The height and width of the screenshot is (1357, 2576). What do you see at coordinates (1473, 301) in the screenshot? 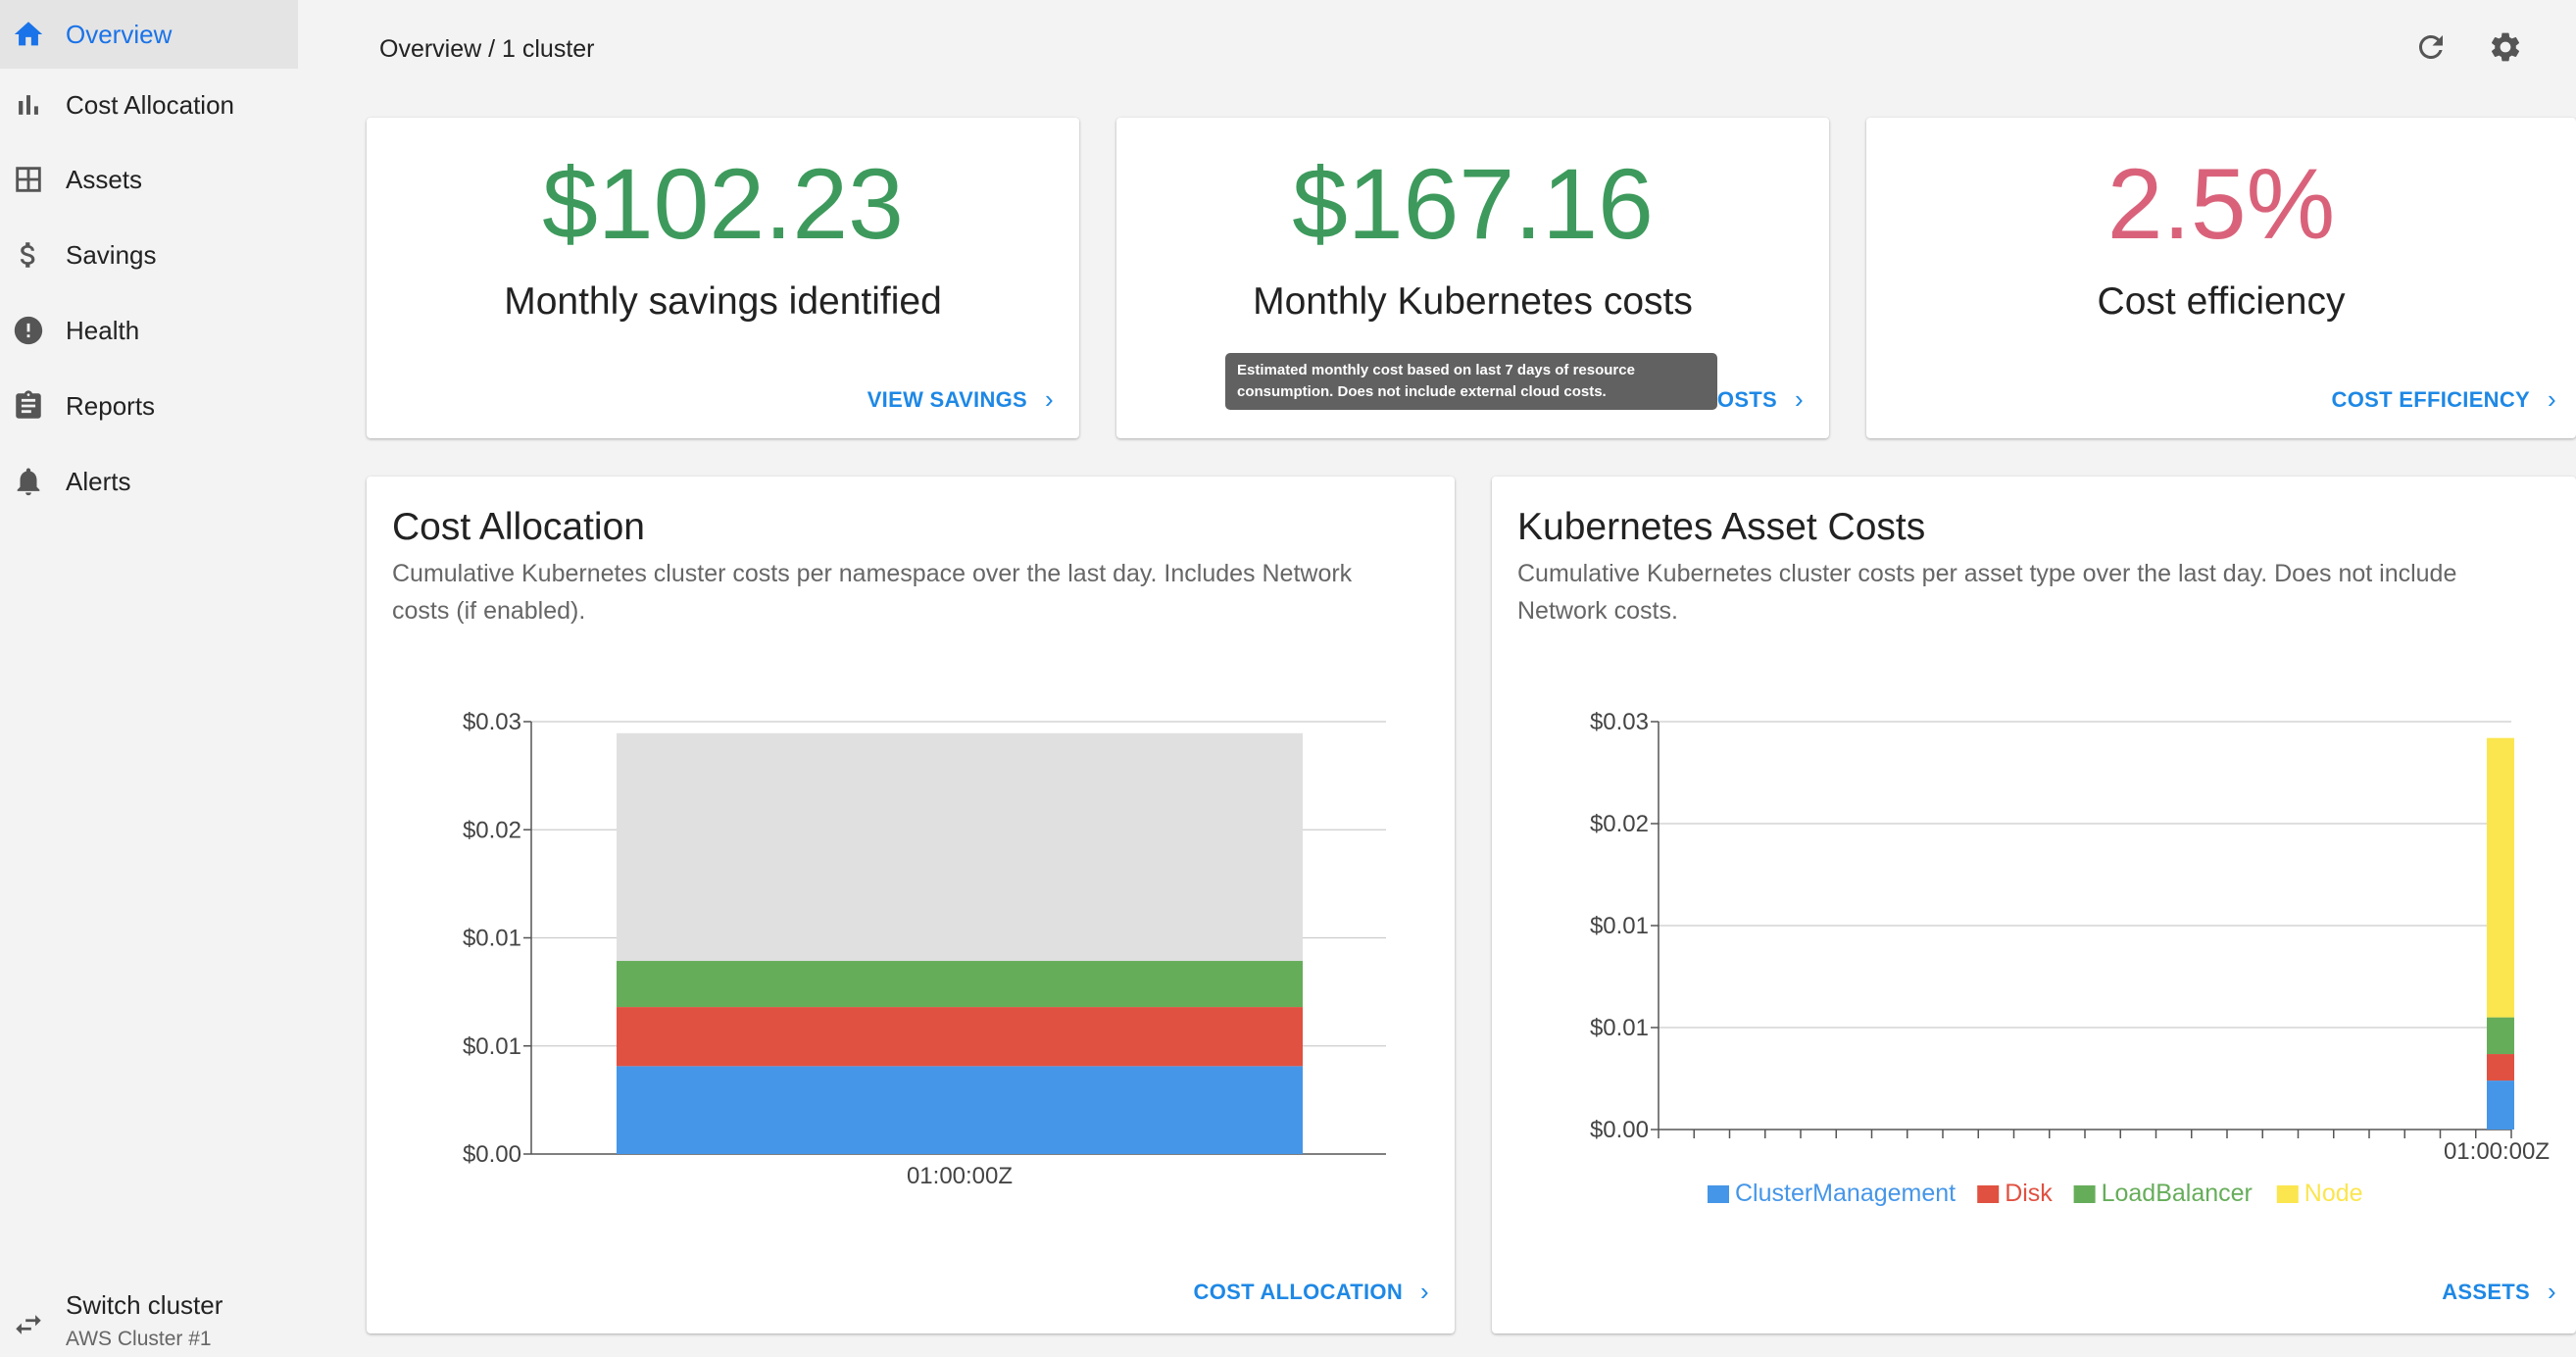
I see `monthly-costs-label: Monthly Kubernetes costs` at bounding box center [1473, 301].